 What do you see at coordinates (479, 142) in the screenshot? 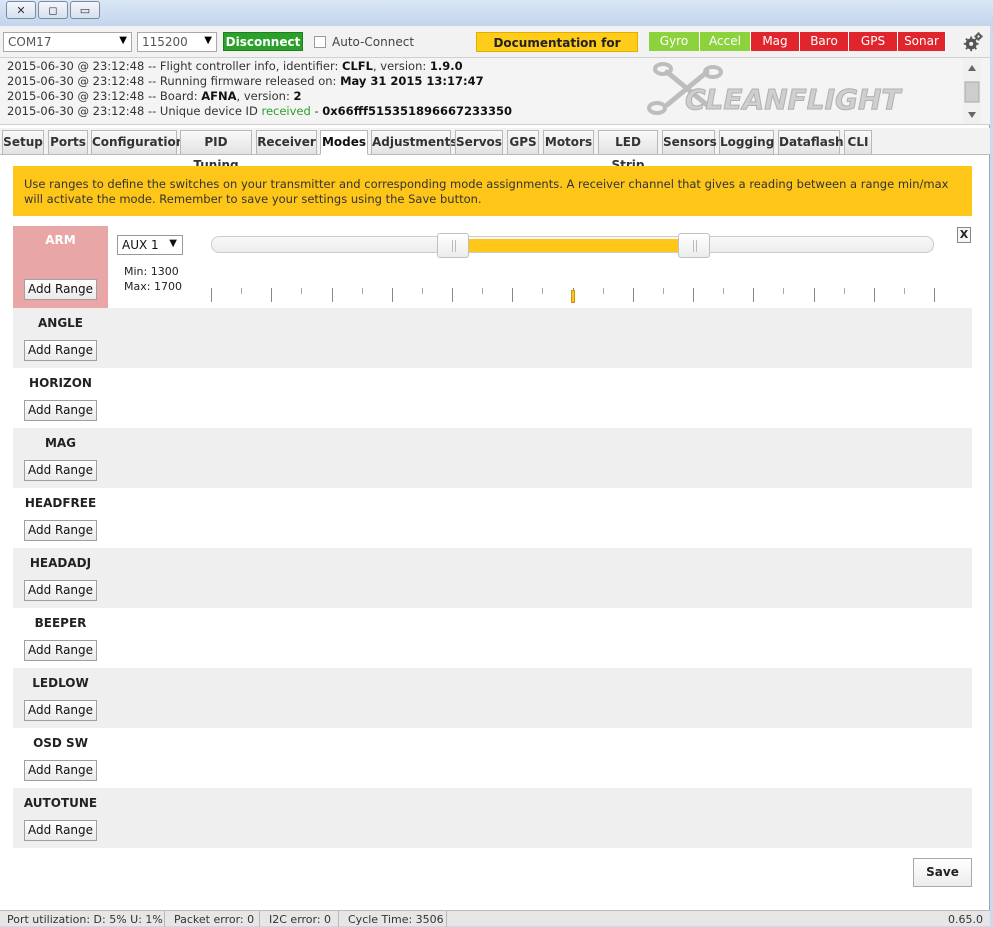
I see `tab-servos: Servos` at bounding box center [479, 142].